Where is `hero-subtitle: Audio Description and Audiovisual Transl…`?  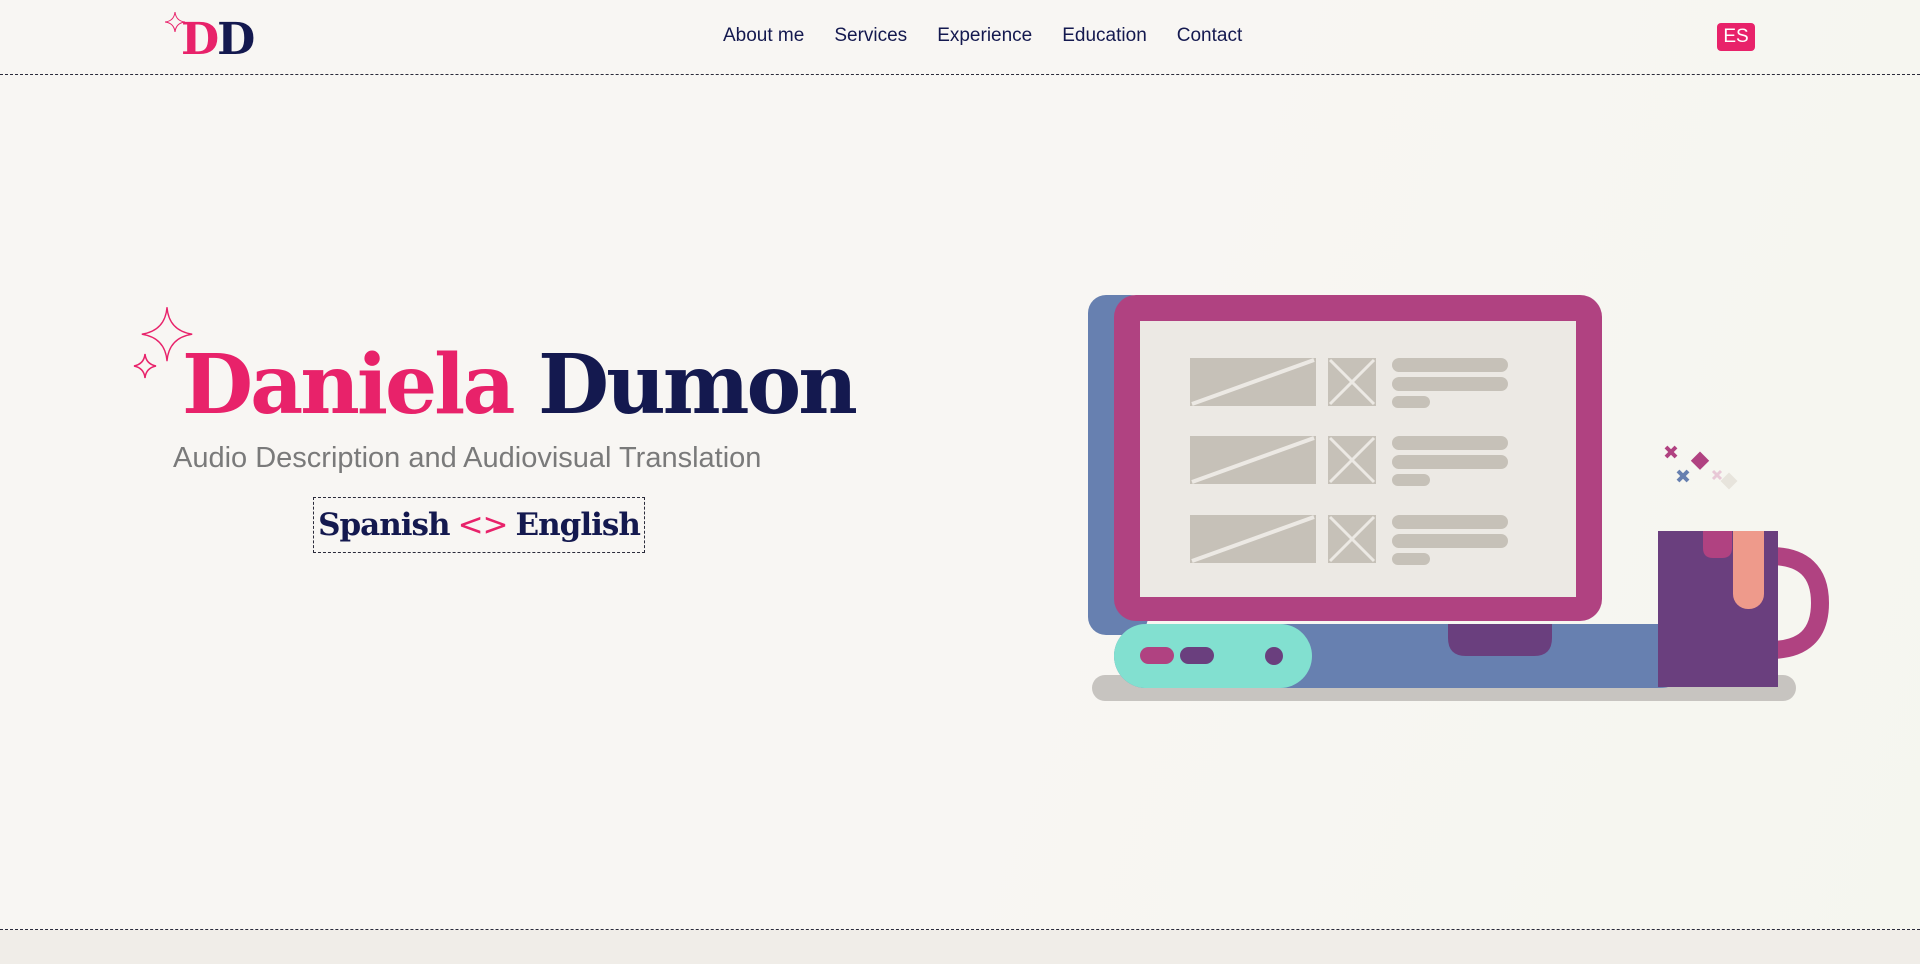 hero-subtitle: Audio Description and Audiovisual Transl… is located at coordinates (467, 458).